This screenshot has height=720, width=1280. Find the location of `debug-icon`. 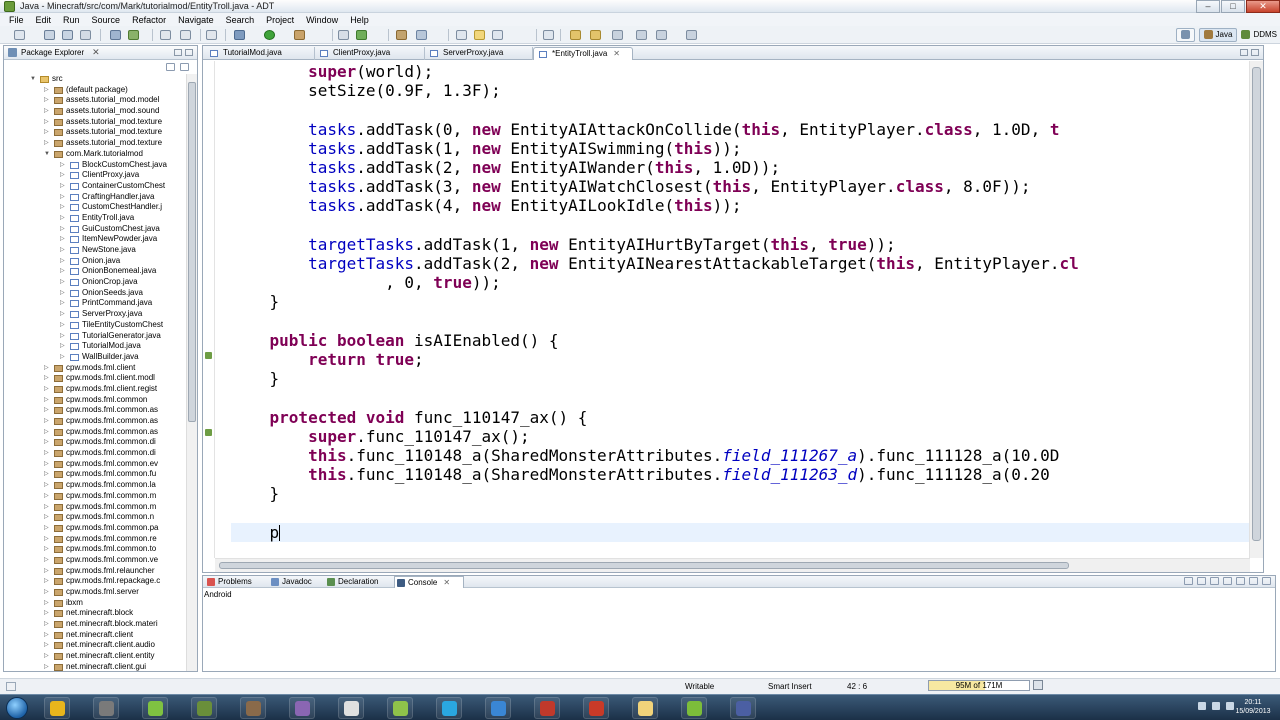

debug-icon is located at coordinates (239, 35).